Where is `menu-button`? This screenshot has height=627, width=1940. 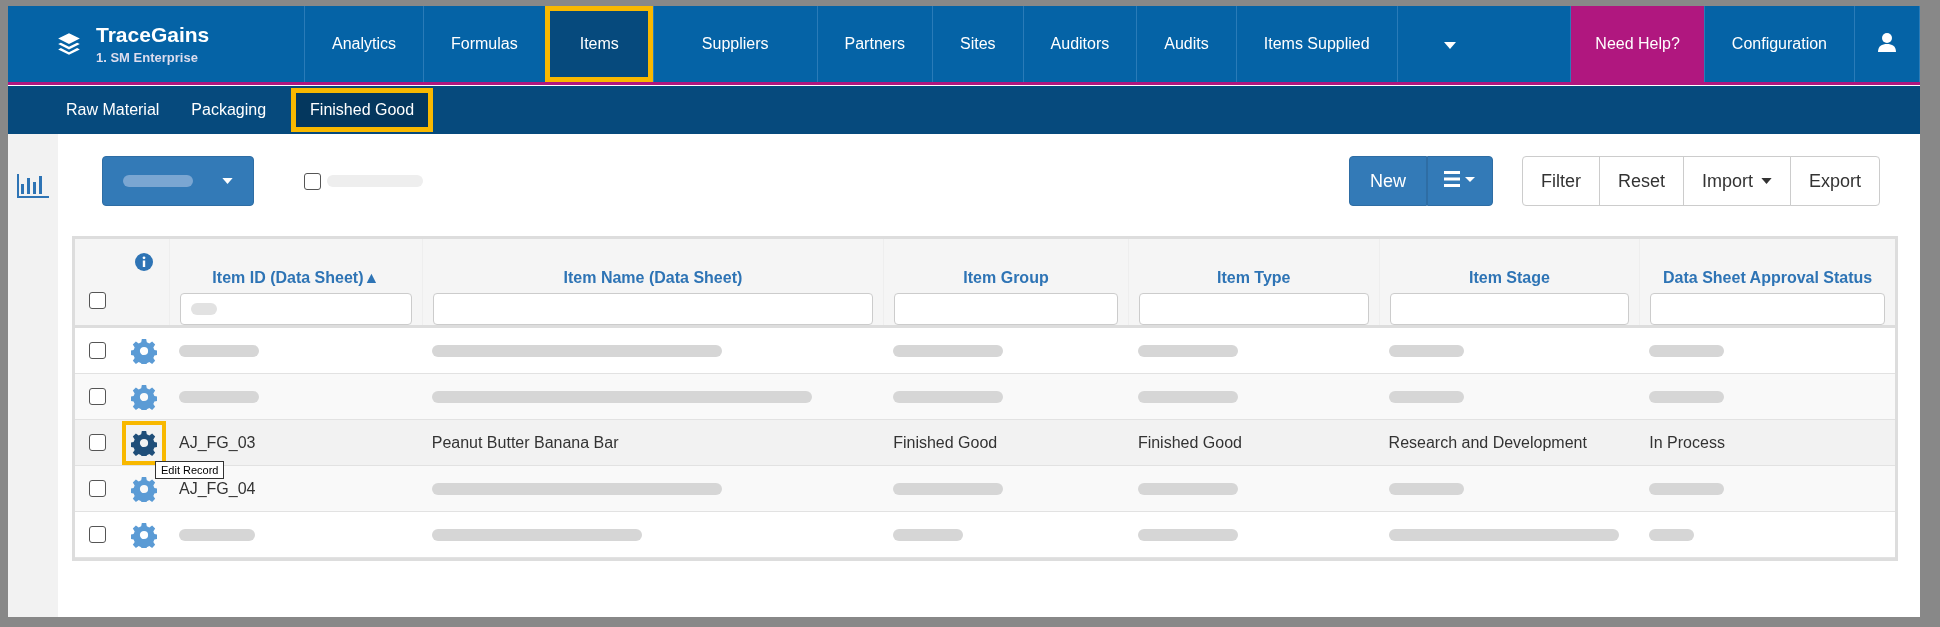
menu-button is located at coordinates (1459, 181).